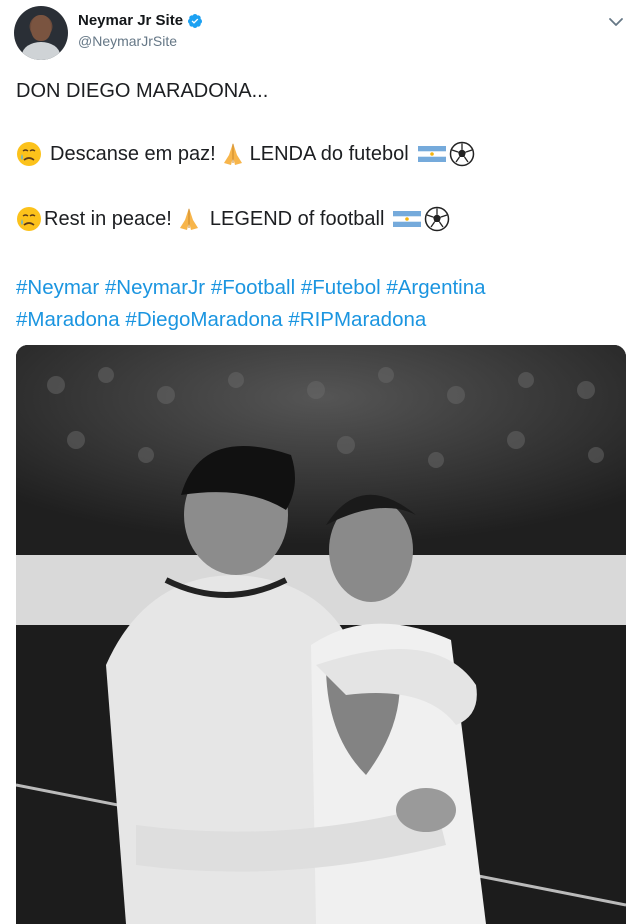 This screenshot has width=640, height=924. I want to click on hashtag-link: #Neymar, so click(57, 287).